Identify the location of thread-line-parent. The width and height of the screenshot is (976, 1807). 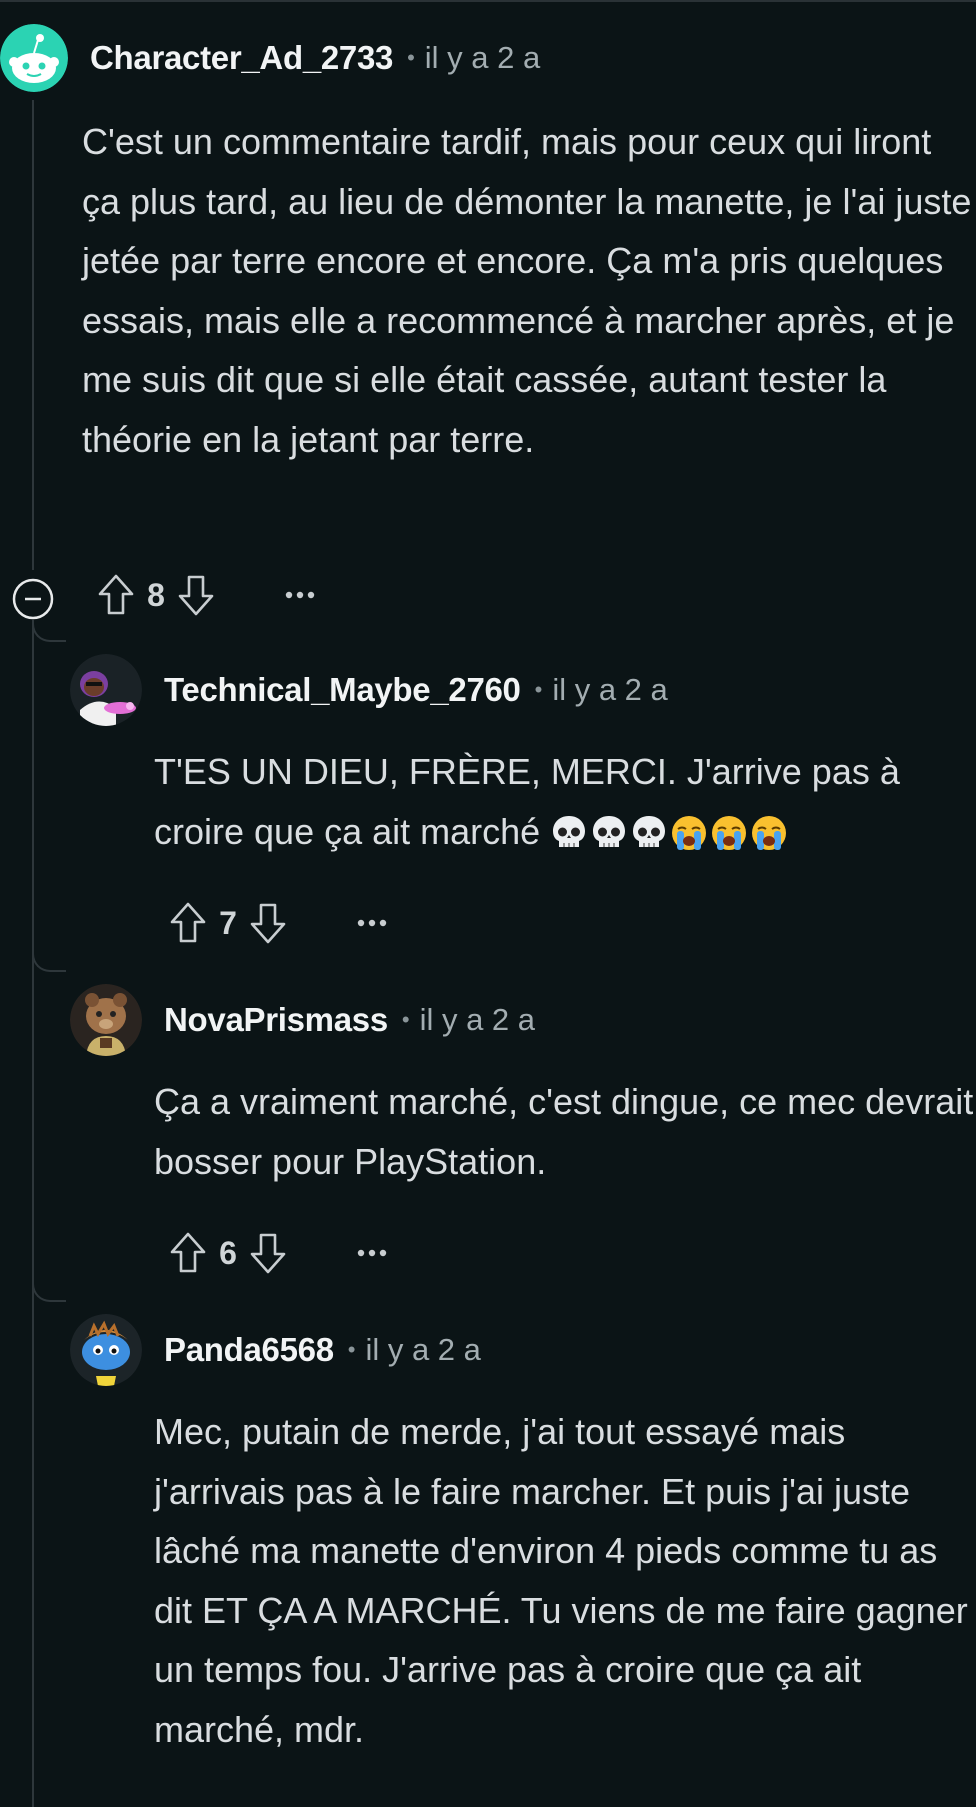
(33, 335).